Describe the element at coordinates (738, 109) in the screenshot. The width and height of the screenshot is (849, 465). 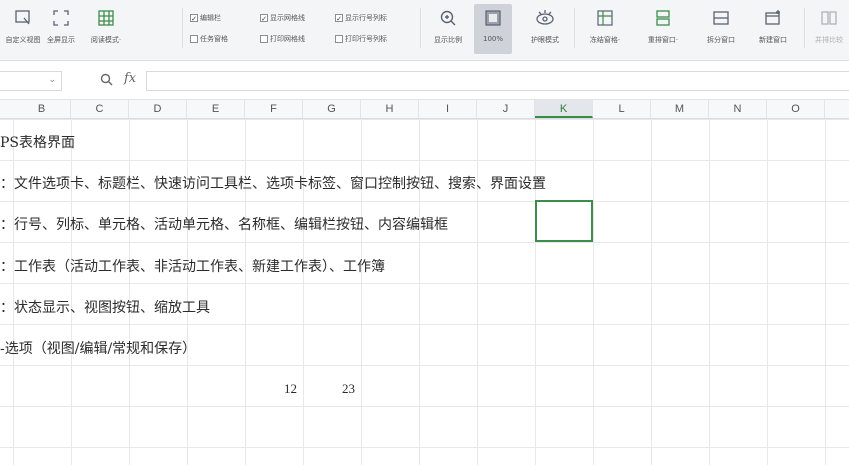
I see `column-header-n: N` at that location.